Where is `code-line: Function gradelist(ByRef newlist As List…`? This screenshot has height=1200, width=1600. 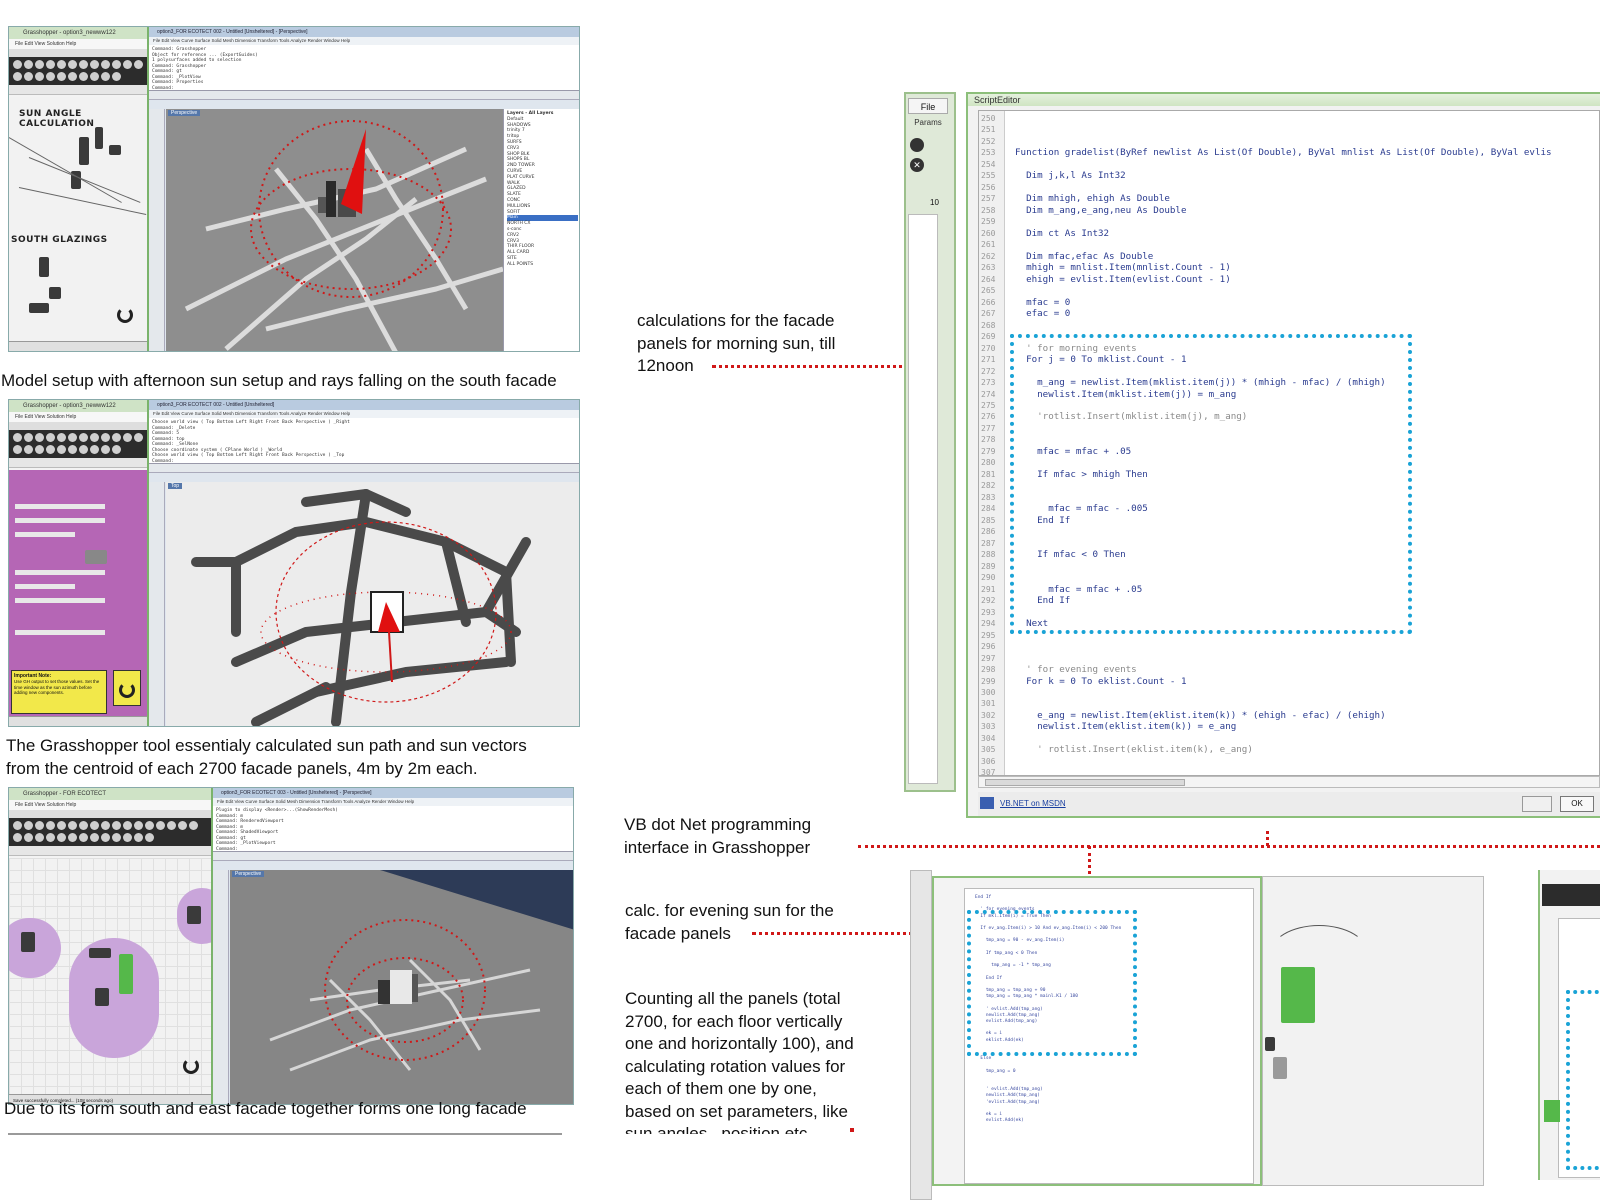 code-line: Function gradelist(ByRef newlist As List… is located at coordinates (1283, 153).